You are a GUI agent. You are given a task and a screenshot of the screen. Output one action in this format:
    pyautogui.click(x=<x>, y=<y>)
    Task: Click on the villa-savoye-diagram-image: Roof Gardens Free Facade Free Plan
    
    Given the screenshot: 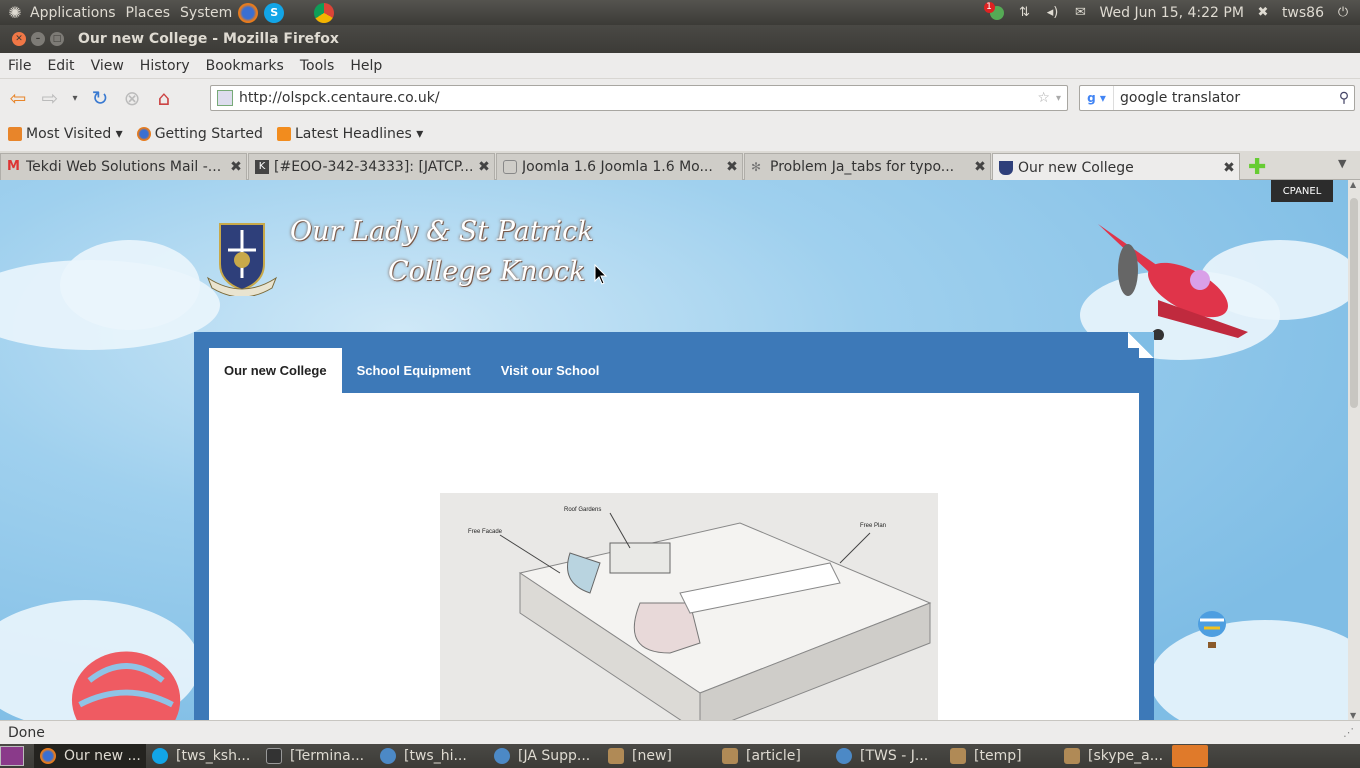 What is the action you would take?
    pyautogui.click(x=689, y=606)
    